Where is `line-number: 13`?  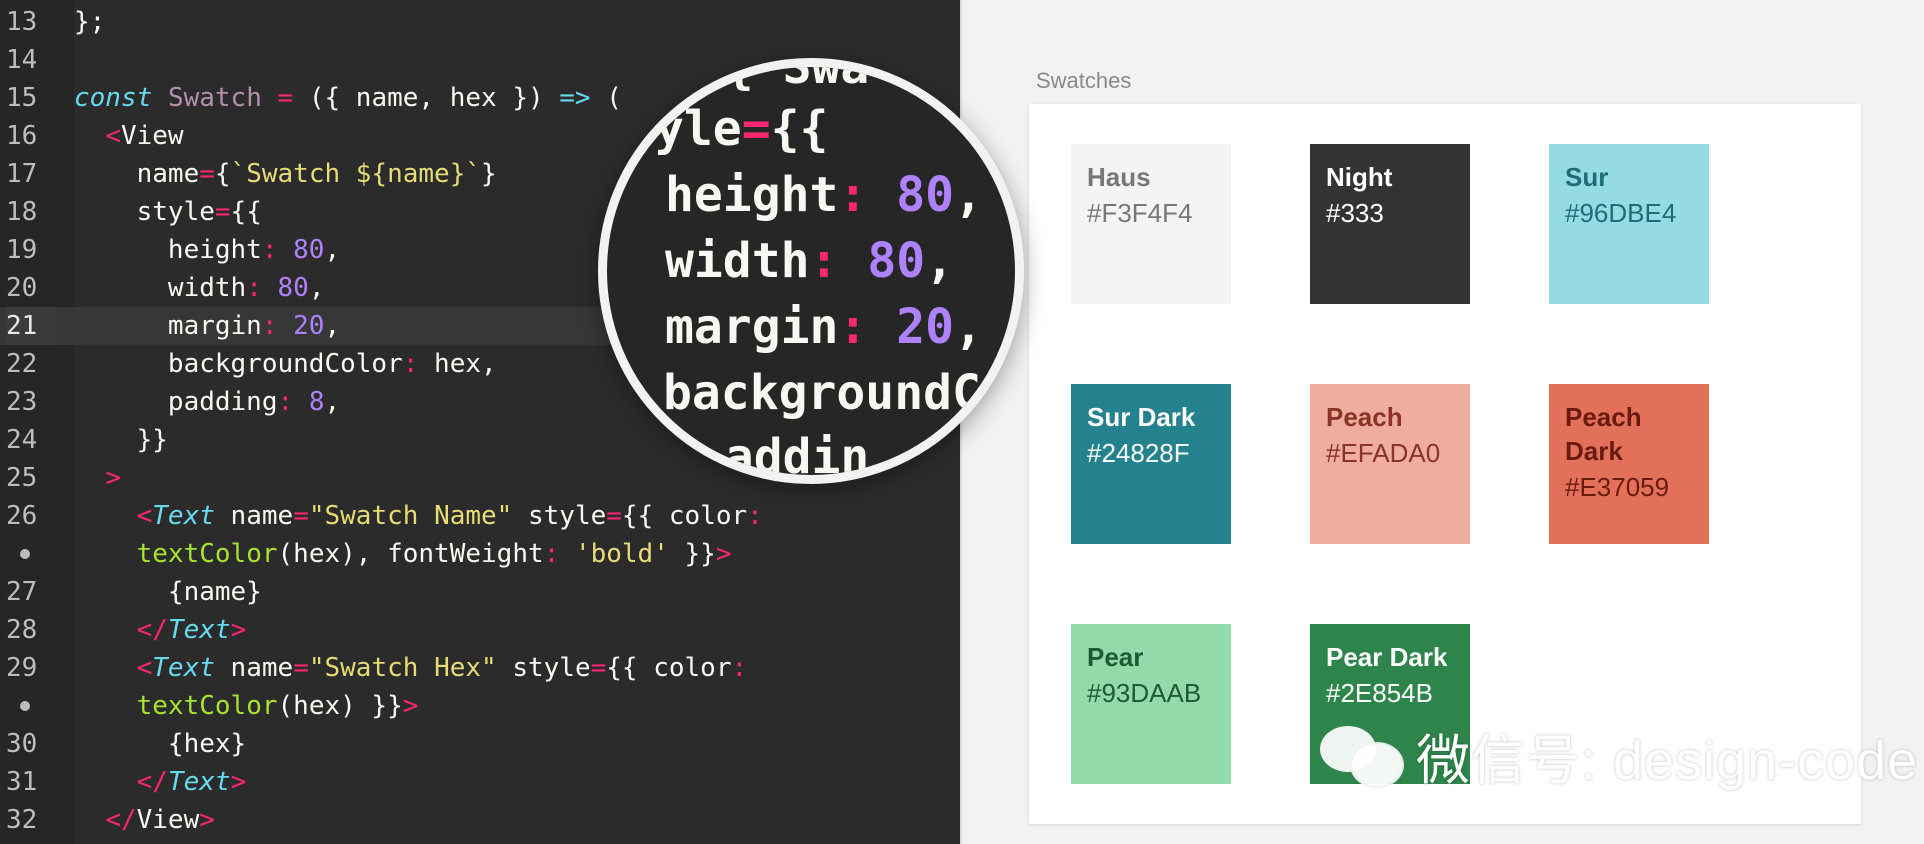 line-number: 13 is located at coordinates (22, 22).